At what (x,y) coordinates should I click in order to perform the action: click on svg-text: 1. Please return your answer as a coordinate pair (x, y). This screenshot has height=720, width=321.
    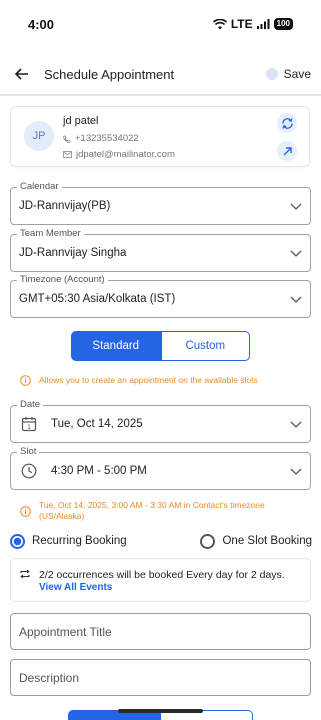
    Looking at the image, I should click on (29, 427).